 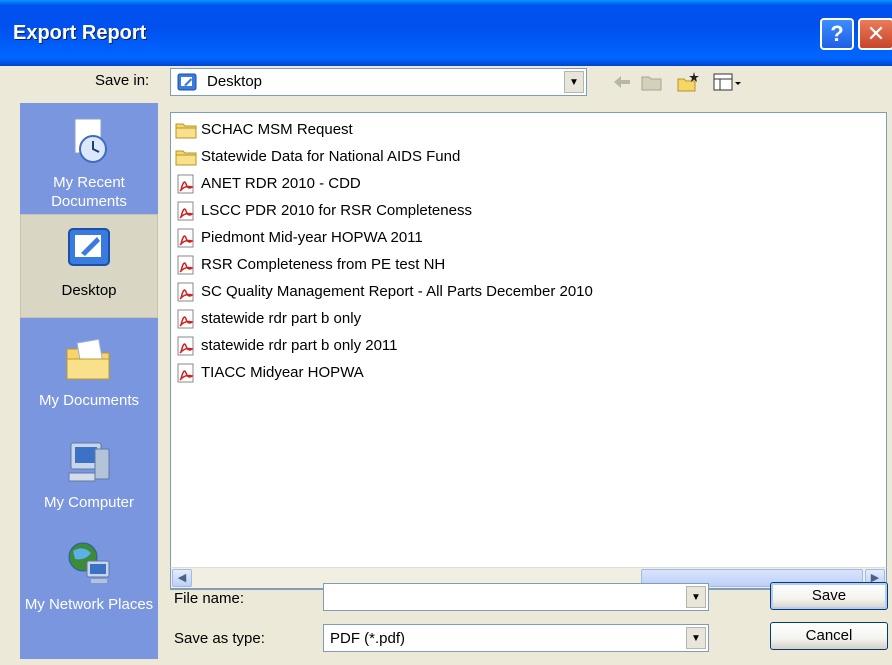 I want to click on place-label: My Network Places, so click(x=89, y=604).